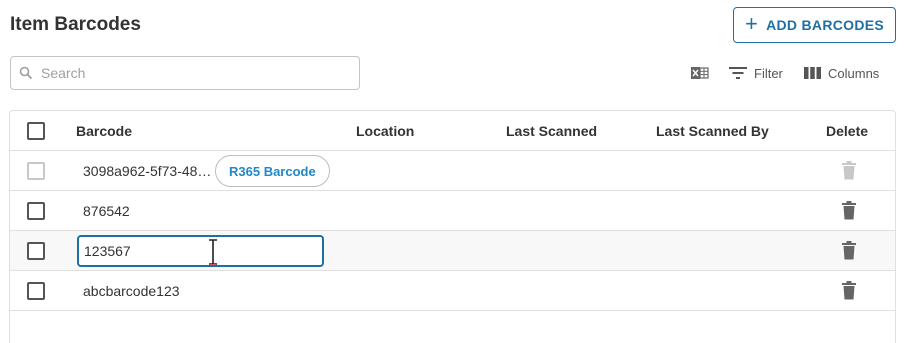 The height and width of the screenshot is (343, 906). Describe the element at coordinates (104, 131) in the screenshot. I see `column-header-barcode: Barcode` at that location.